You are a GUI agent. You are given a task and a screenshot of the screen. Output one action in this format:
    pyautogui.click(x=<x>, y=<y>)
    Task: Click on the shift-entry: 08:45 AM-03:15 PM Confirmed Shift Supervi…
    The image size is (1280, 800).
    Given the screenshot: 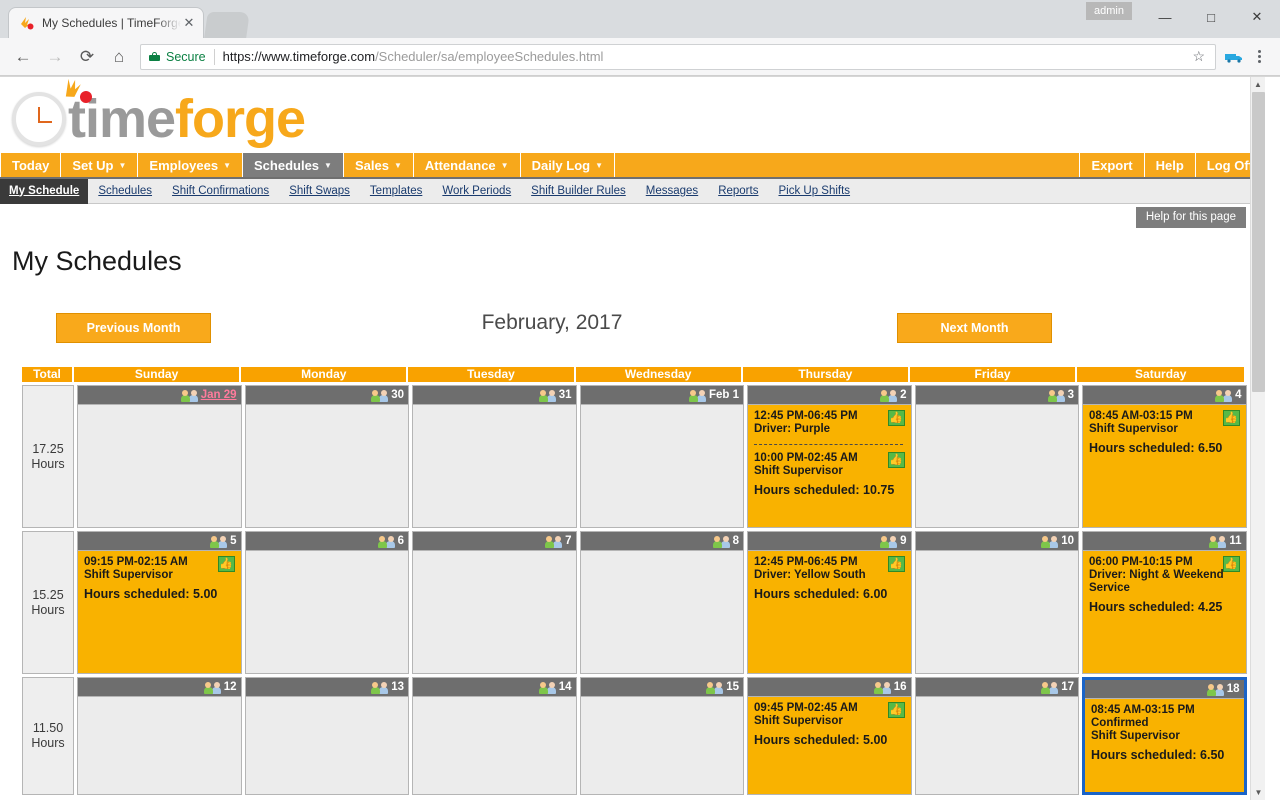 What is the action you would take?
    pyautogui.click(x=1164, y=721)
    